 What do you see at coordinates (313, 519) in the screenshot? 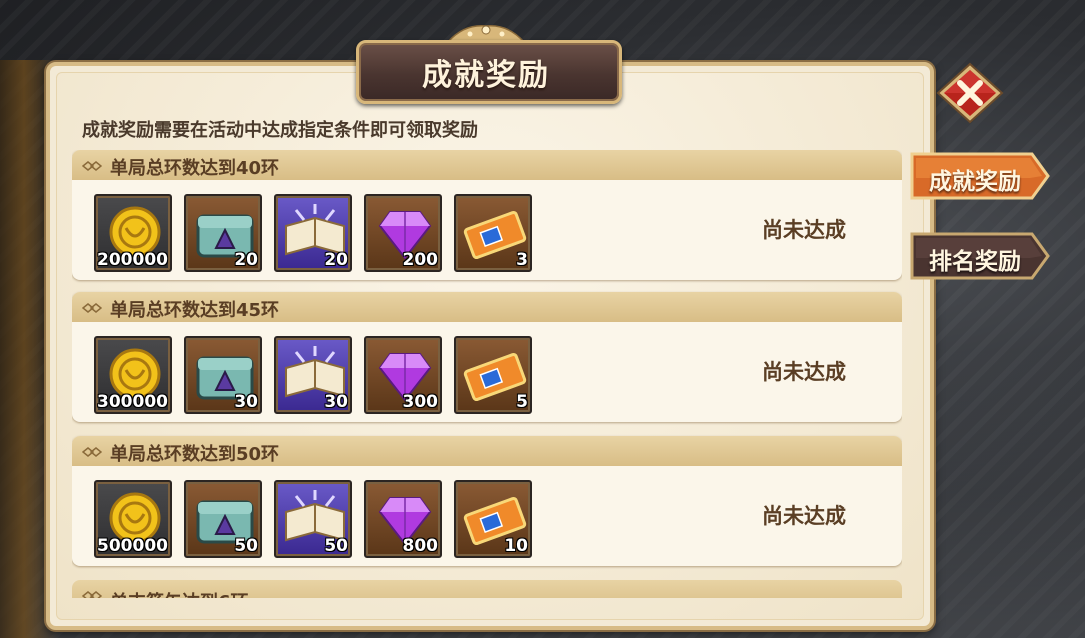
I see `reward-item-book: 50` at bounding box center [313, 519].